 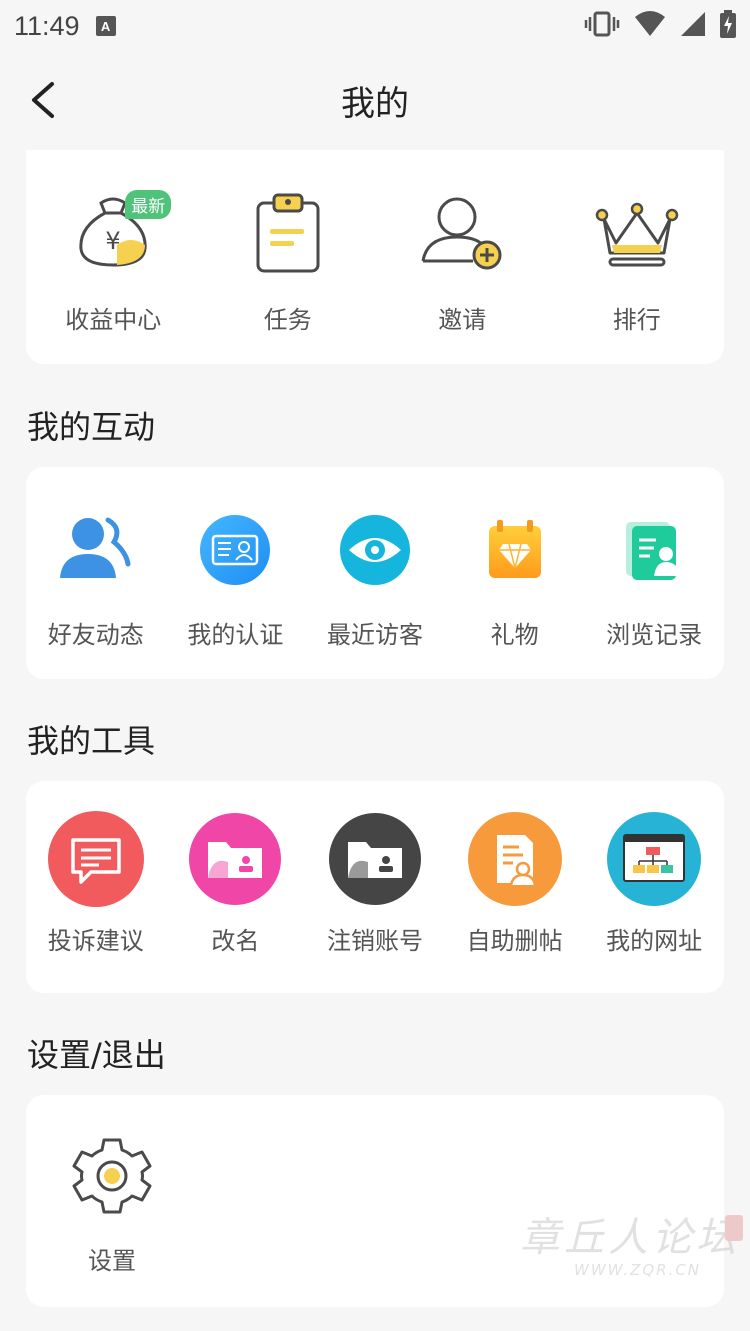 What do you see at coordinates (44, 100) in the screenshot?
I see `back-button` at bounding box center [44, 100].